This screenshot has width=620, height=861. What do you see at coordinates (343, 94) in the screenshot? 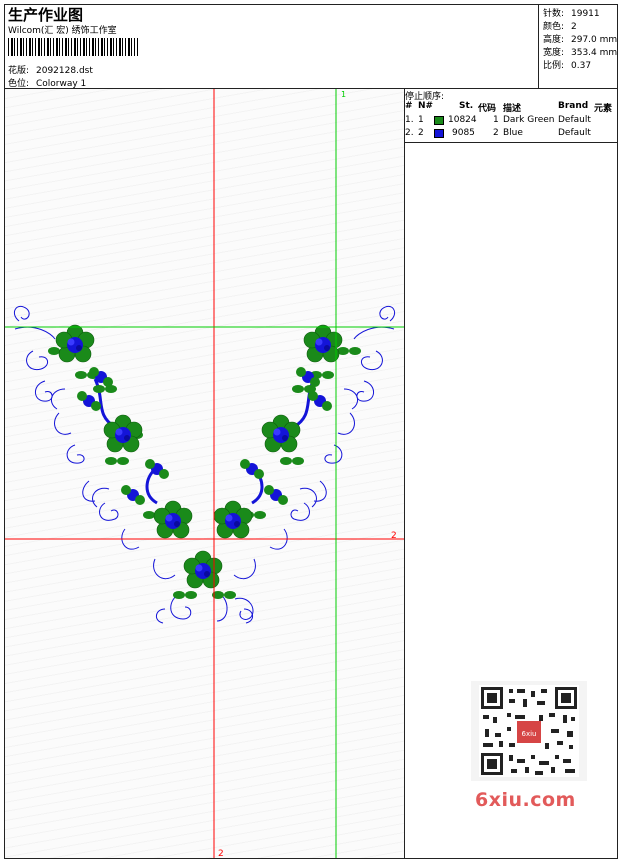
I see `marker-green: 1` at bounding box center [343, 94].